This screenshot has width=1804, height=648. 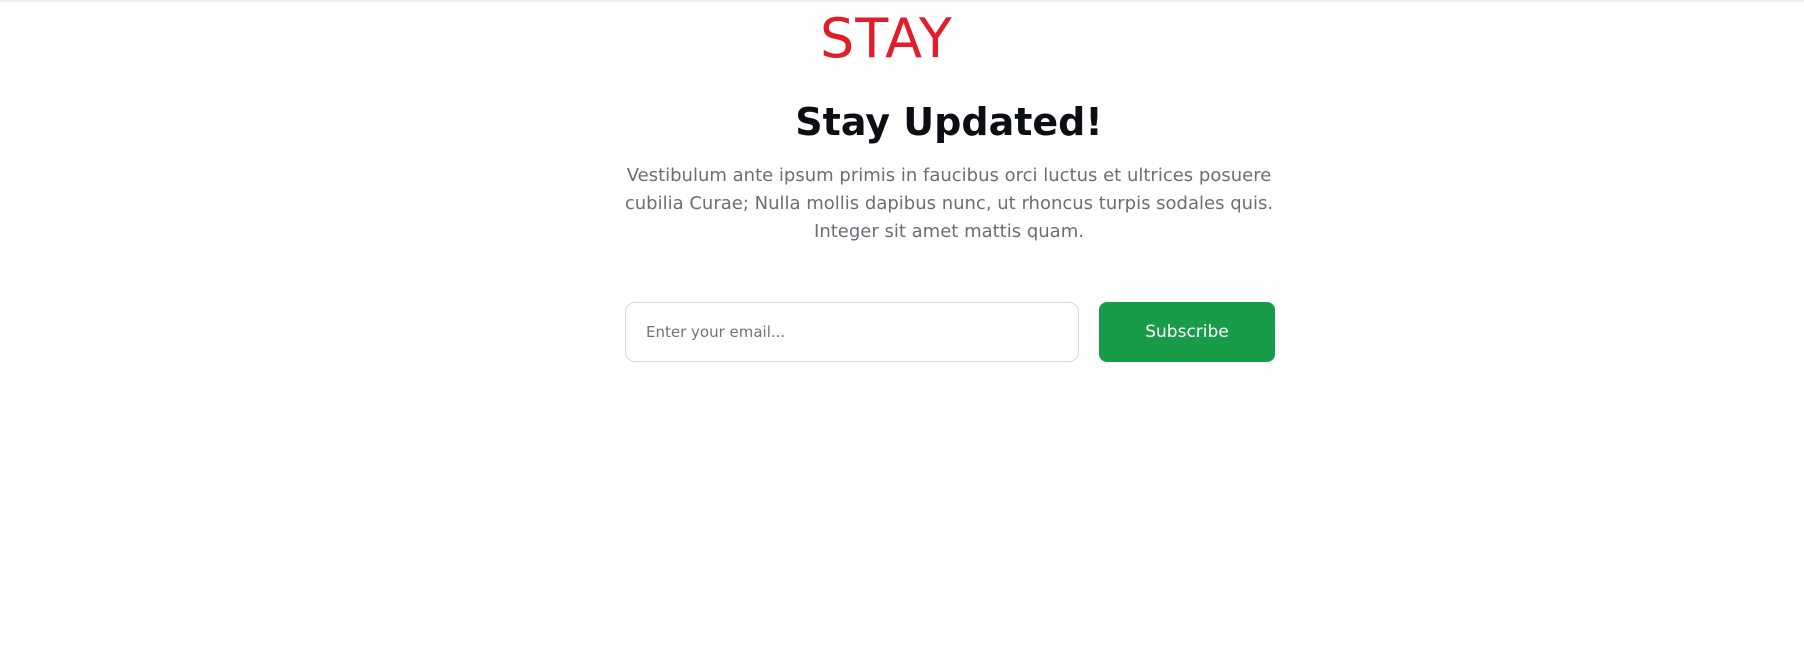 What do you see at coordinates (1187, 332) in the screenshot?
I see `subscribe-button: Subscribe` at bounding box center [1187, 332].